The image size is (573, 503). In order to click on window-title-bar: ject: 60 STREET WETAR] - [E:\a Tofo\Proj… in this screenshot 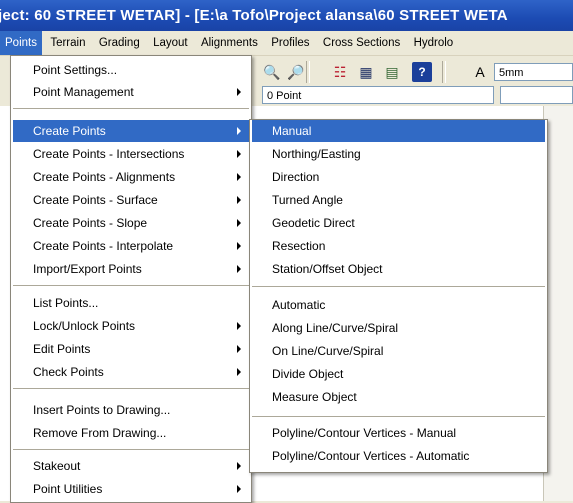, I will do `click(286, 15)`.